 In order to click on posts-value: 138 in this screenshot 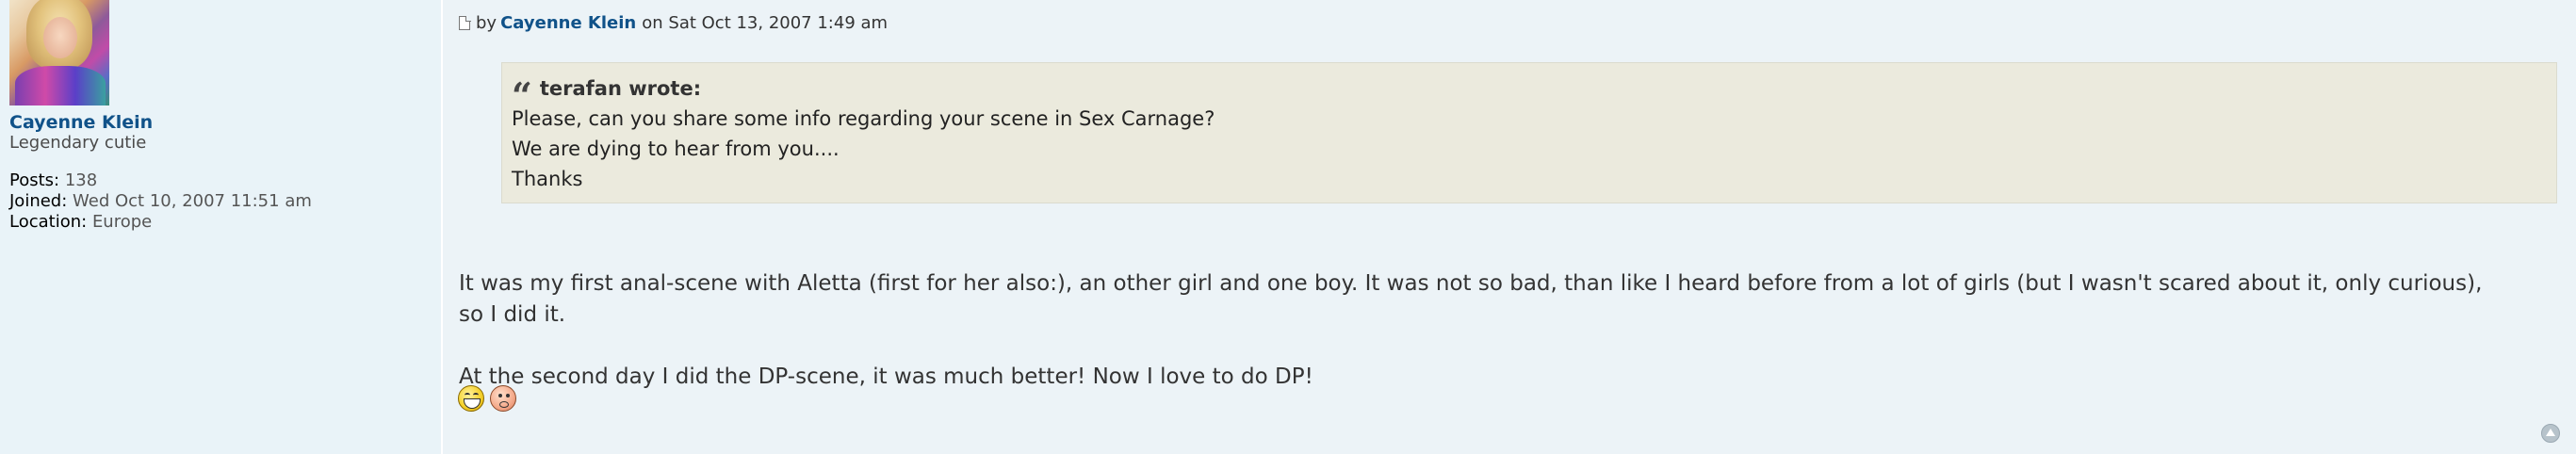, I will do `click(81, 180)`.